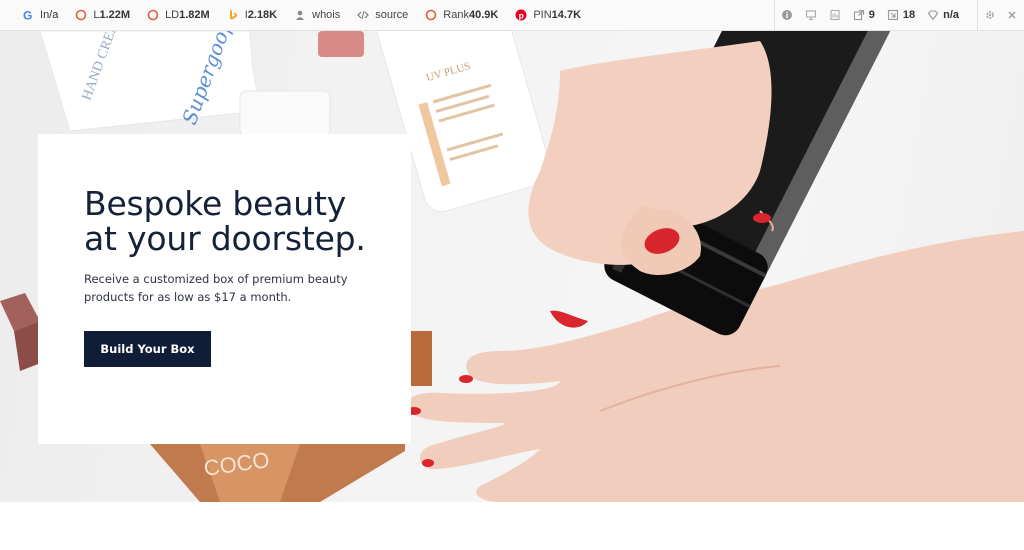 The image size is (1024, 550). I want to click on seo-google-index: G I n/a, so click(40, 15).